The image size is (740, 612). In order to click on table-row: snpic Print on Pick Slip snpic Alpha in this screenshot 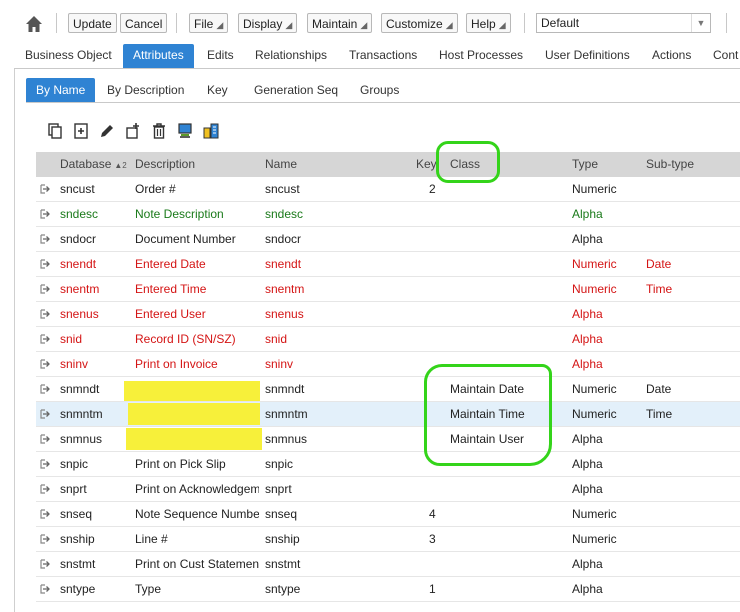, I will do `click(388, 464)`.